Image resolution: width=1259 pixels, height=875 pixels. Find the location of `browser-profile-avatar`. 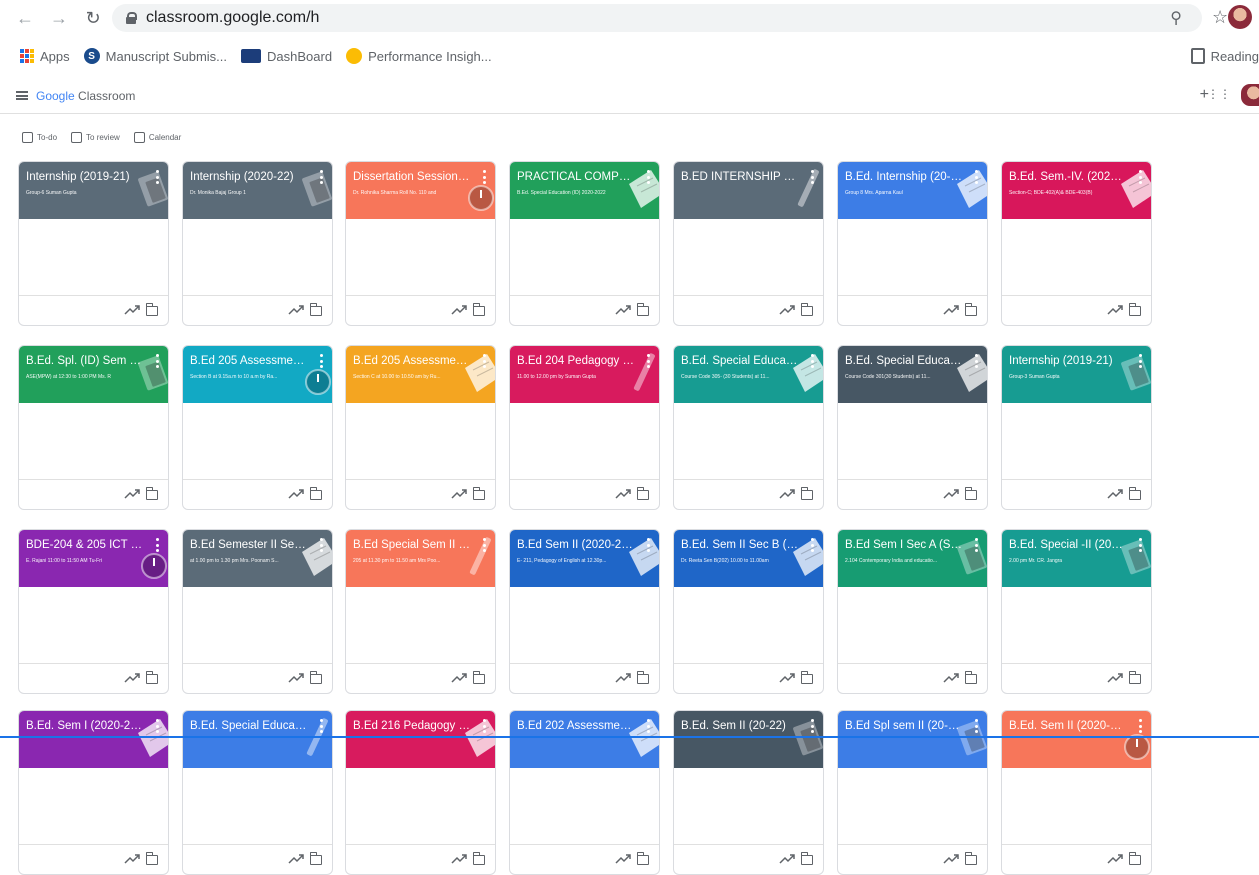

browser-profile-avatar is located at coordinates (1240, 17).